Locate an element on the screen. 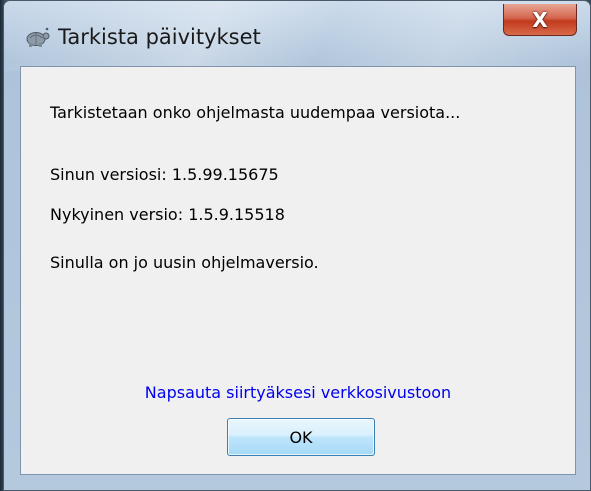 This screenshot has width=591, height=491. close-icon: X is located at coordinates (540, 19).